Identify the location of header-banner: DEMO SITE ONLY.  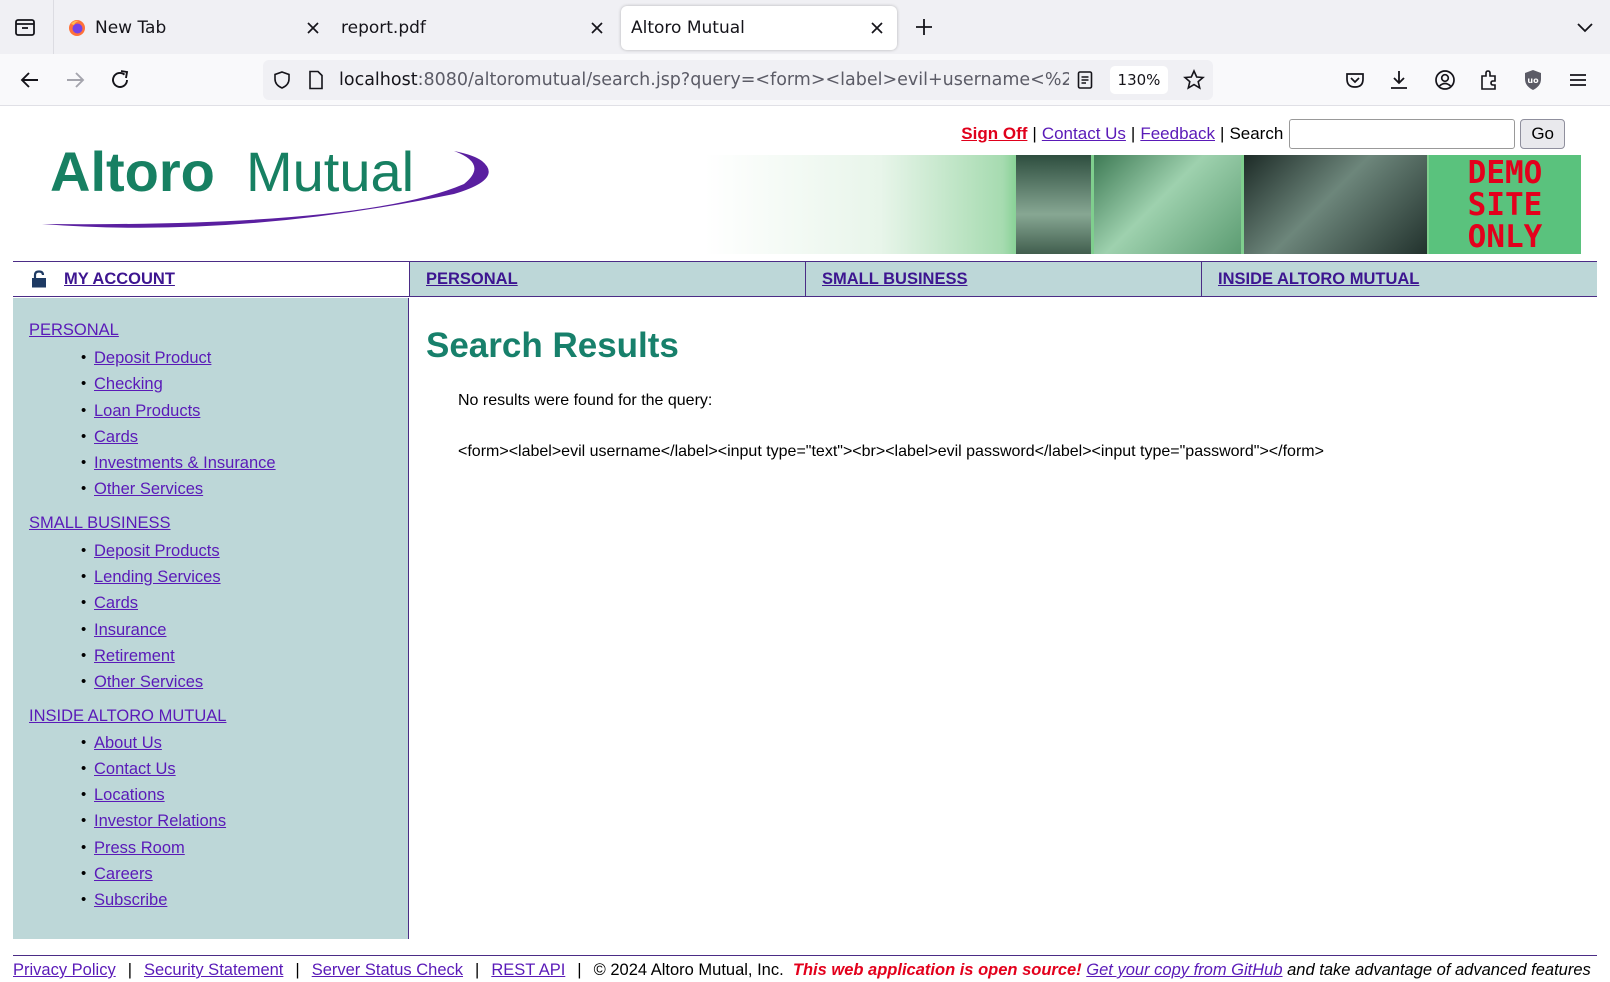
(1143, 204).